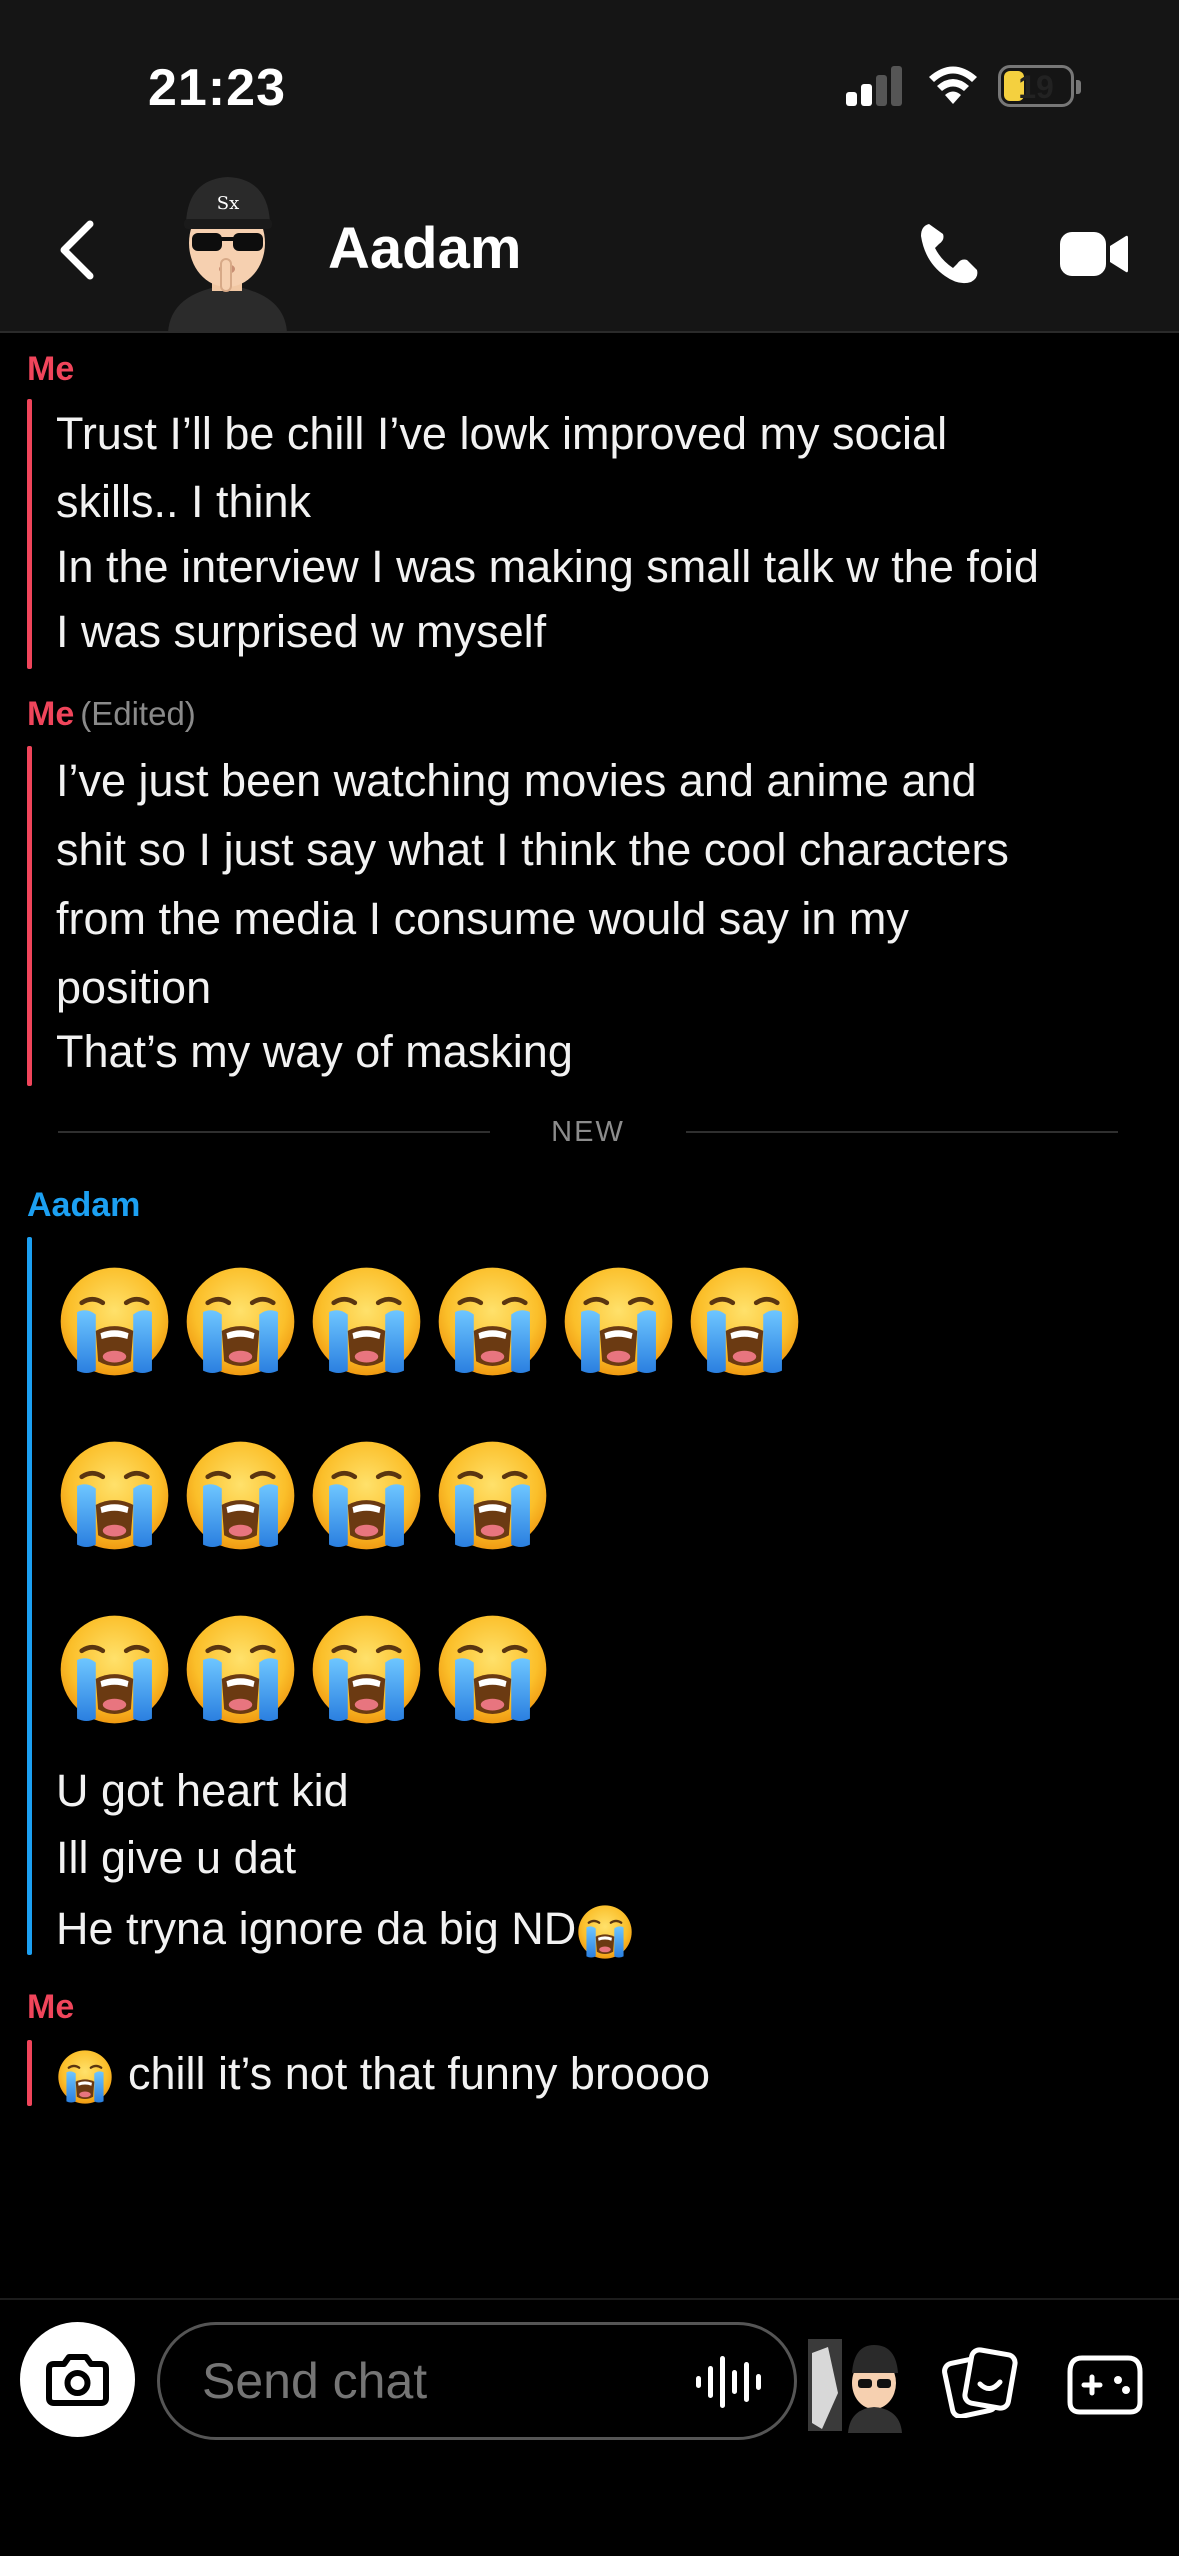 The width and height of the screenshot is (1179, 2556). What do you see at coordinates (176, 1858) in the screenshot?
I see `message-line: Ill give u dat` at bounding box center [176, 1858].